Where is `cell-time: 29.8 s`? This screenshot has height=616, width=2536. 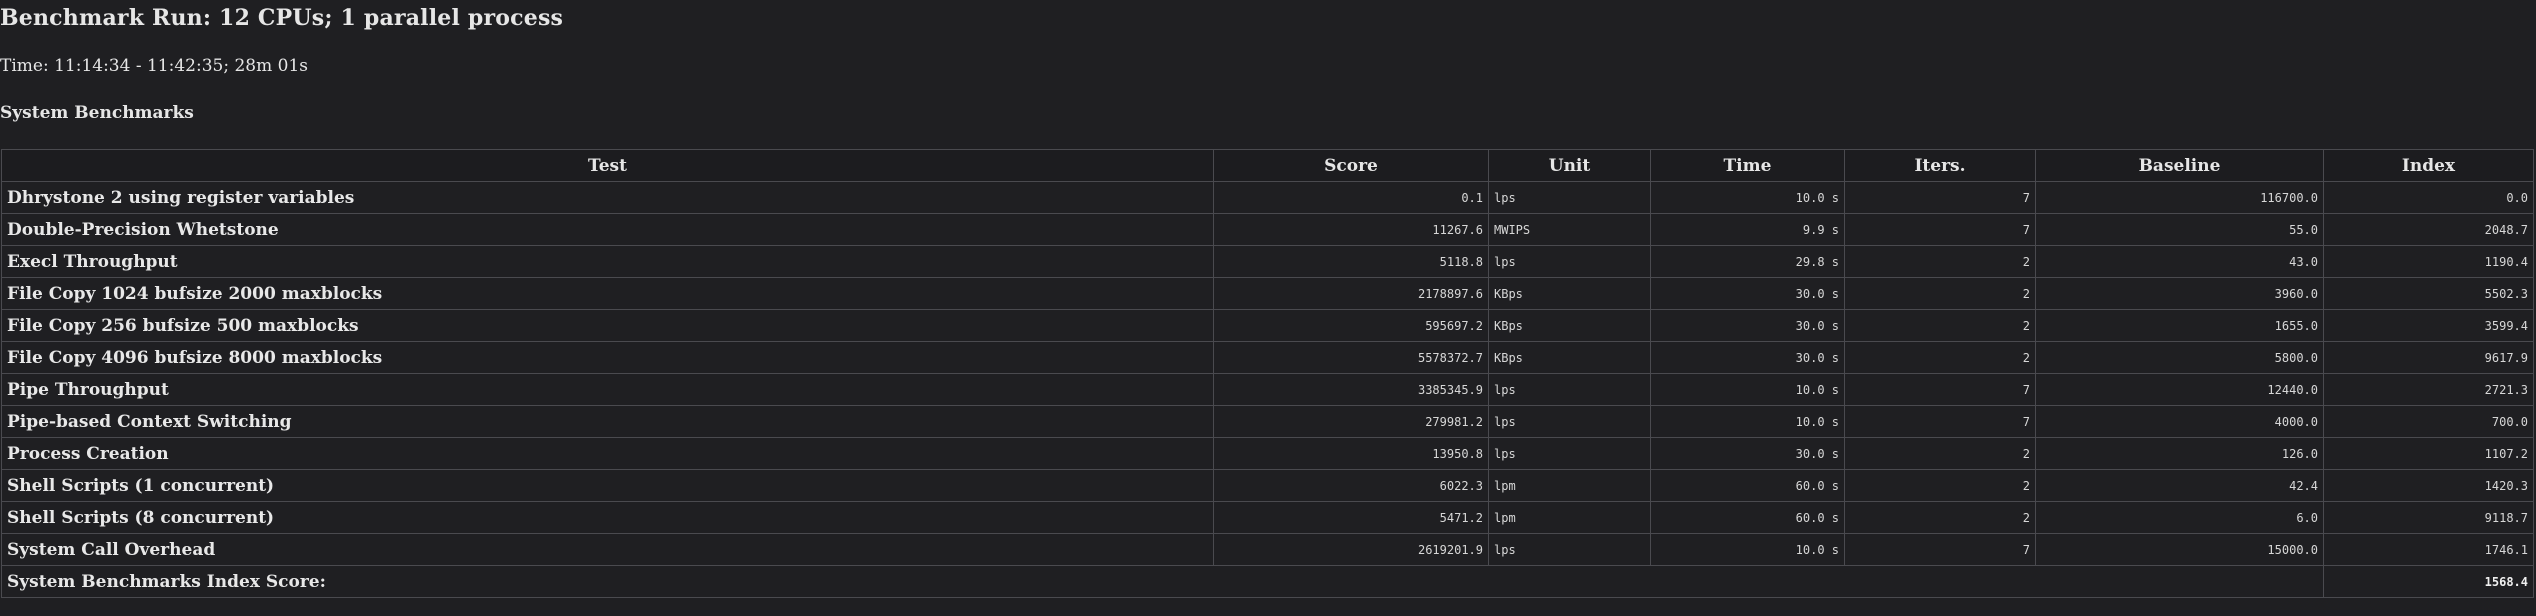
cell-time: 29.8 s is located at coordinates (1747, 261).